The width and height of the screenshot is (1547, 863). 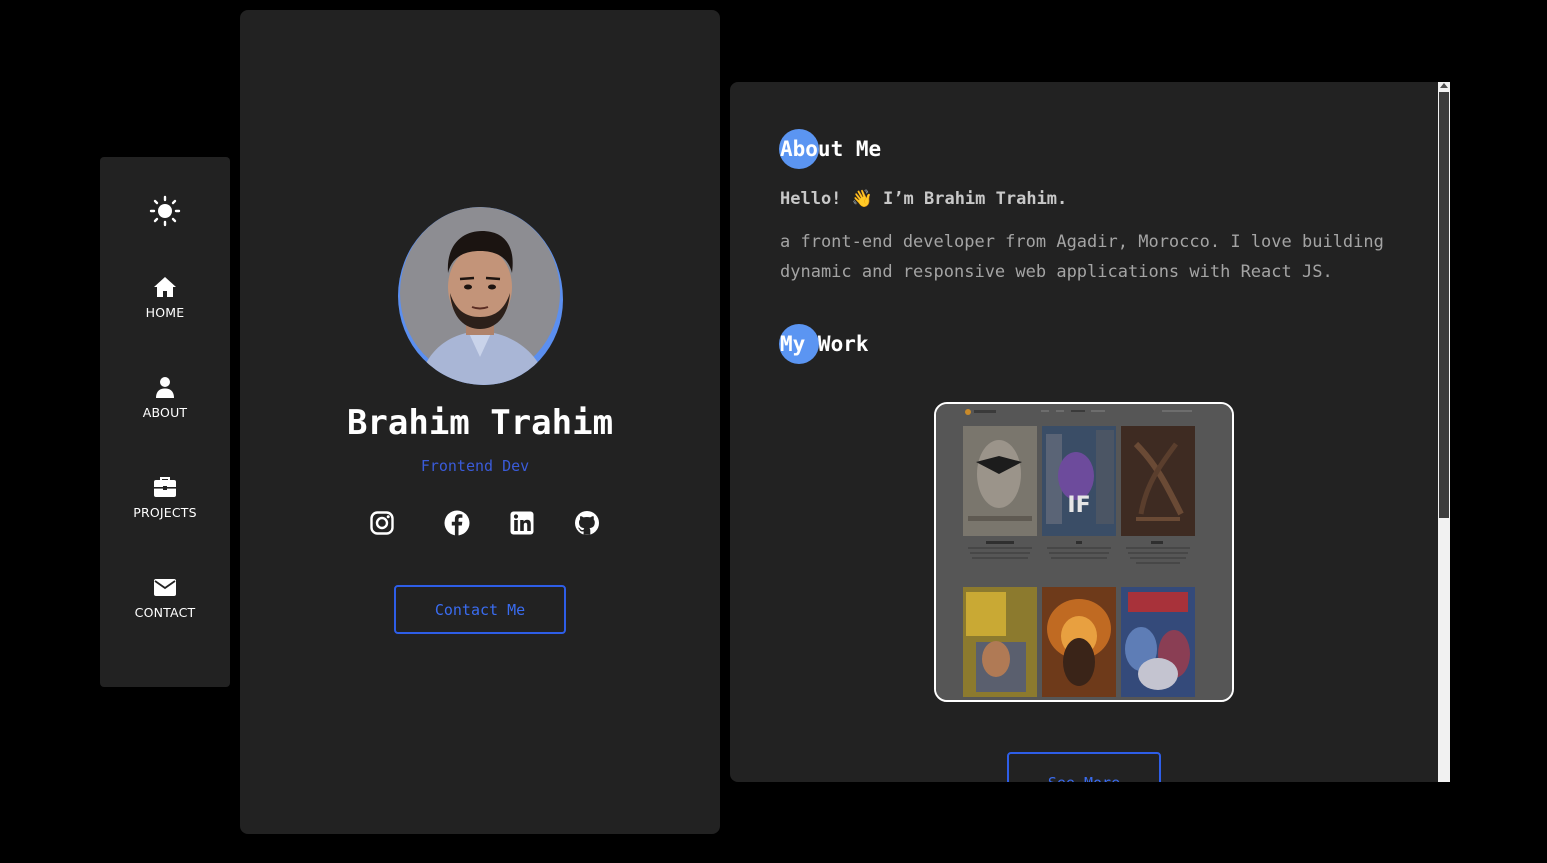 What do you see at coordinates (1084, 767) in the screenshot?
I see `see-more-button: See More` at bounding box center [1084, 767].